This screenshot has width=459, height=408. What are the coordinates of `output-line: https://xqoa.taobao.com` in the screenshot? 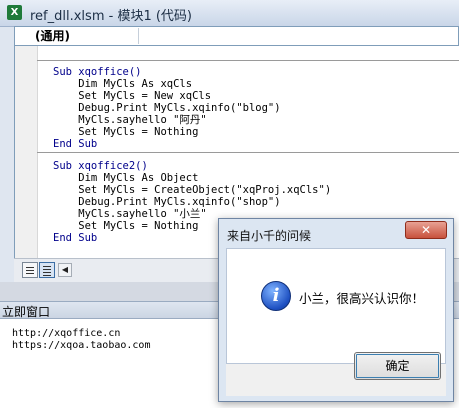 It's located at (81, 345).